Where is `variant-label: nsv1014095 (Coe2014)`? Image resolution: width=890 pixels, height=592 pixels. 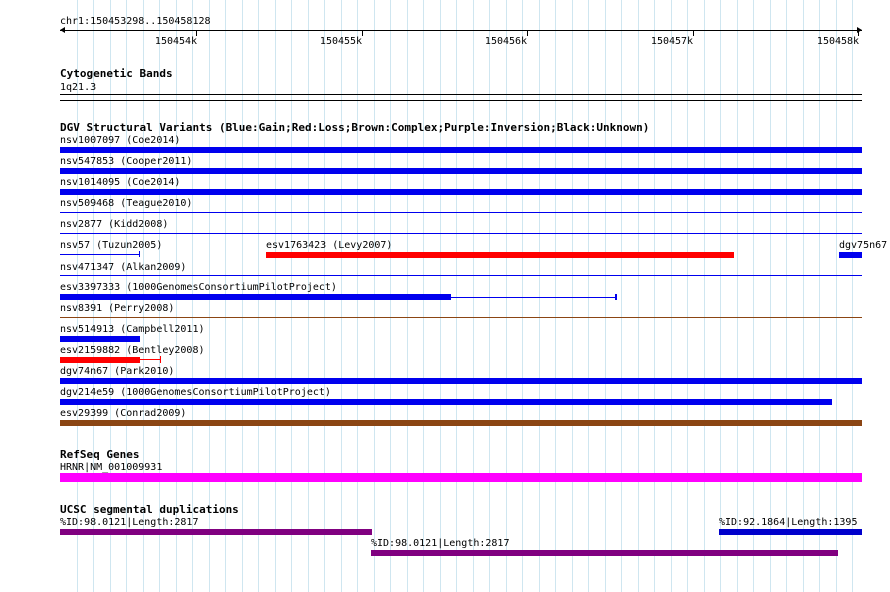
variant-label: nsv1014095 (Coe2014) is located at coordinates (120, 182).